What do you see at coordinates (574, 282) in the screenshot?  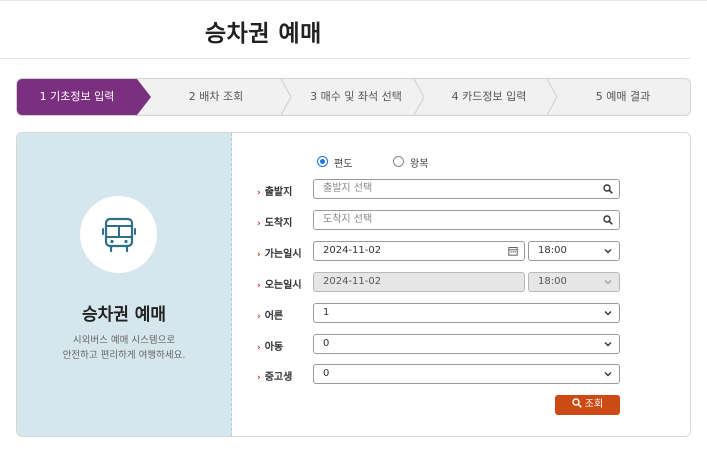 I see `return-time-select: 18:00` at bounding box center [574, 282].